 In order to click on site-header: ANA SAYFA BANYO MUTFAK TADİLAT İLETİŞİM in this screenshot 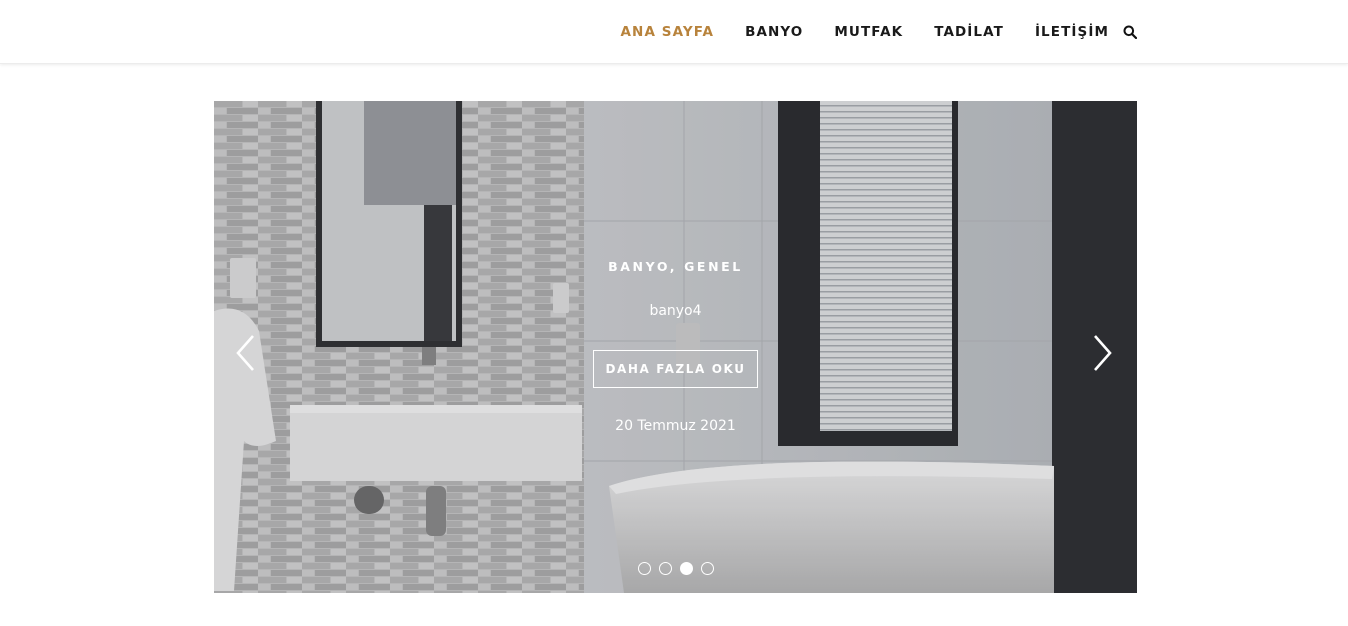, I will do `click(674, 32)`.